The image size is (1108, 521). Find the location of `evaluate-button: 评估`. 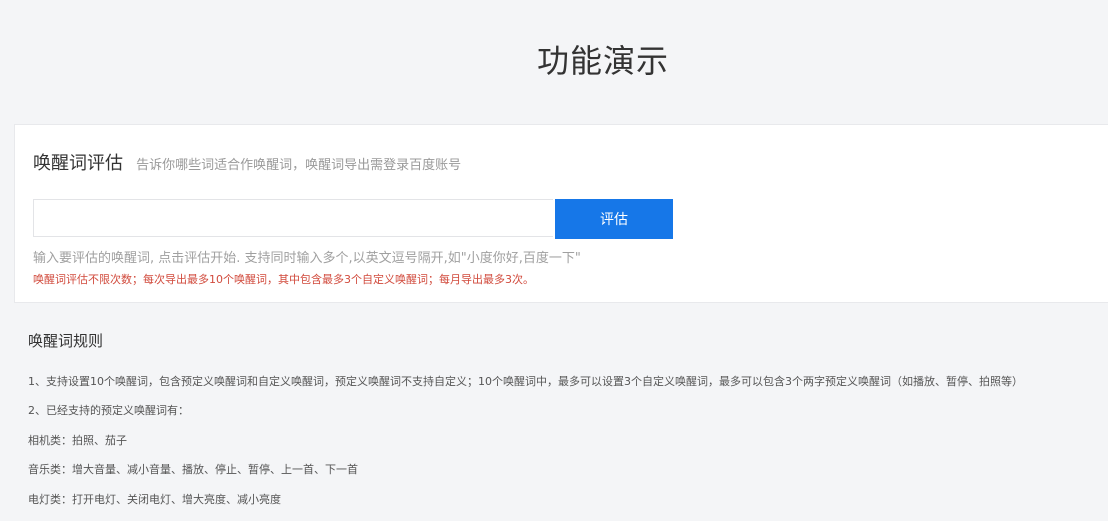

evaluate-button: 评估 is located at coordinates (614, 219).